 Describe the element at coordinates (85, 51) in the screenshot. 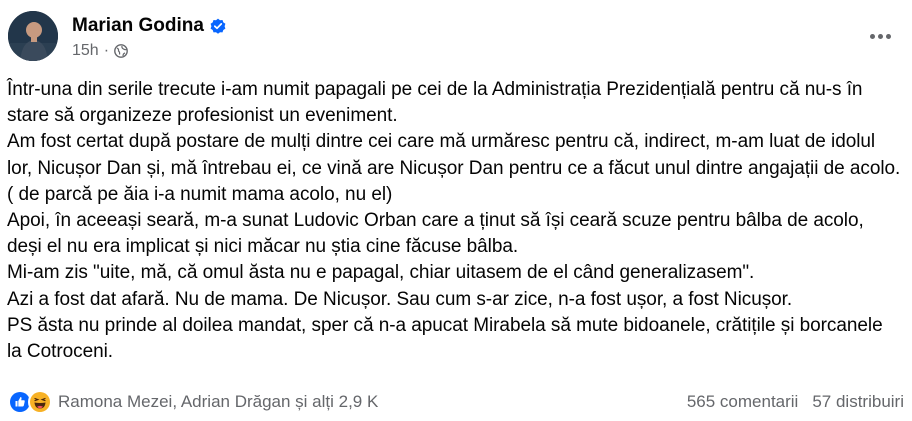

I see `post-timestamp: 15h` at that location.